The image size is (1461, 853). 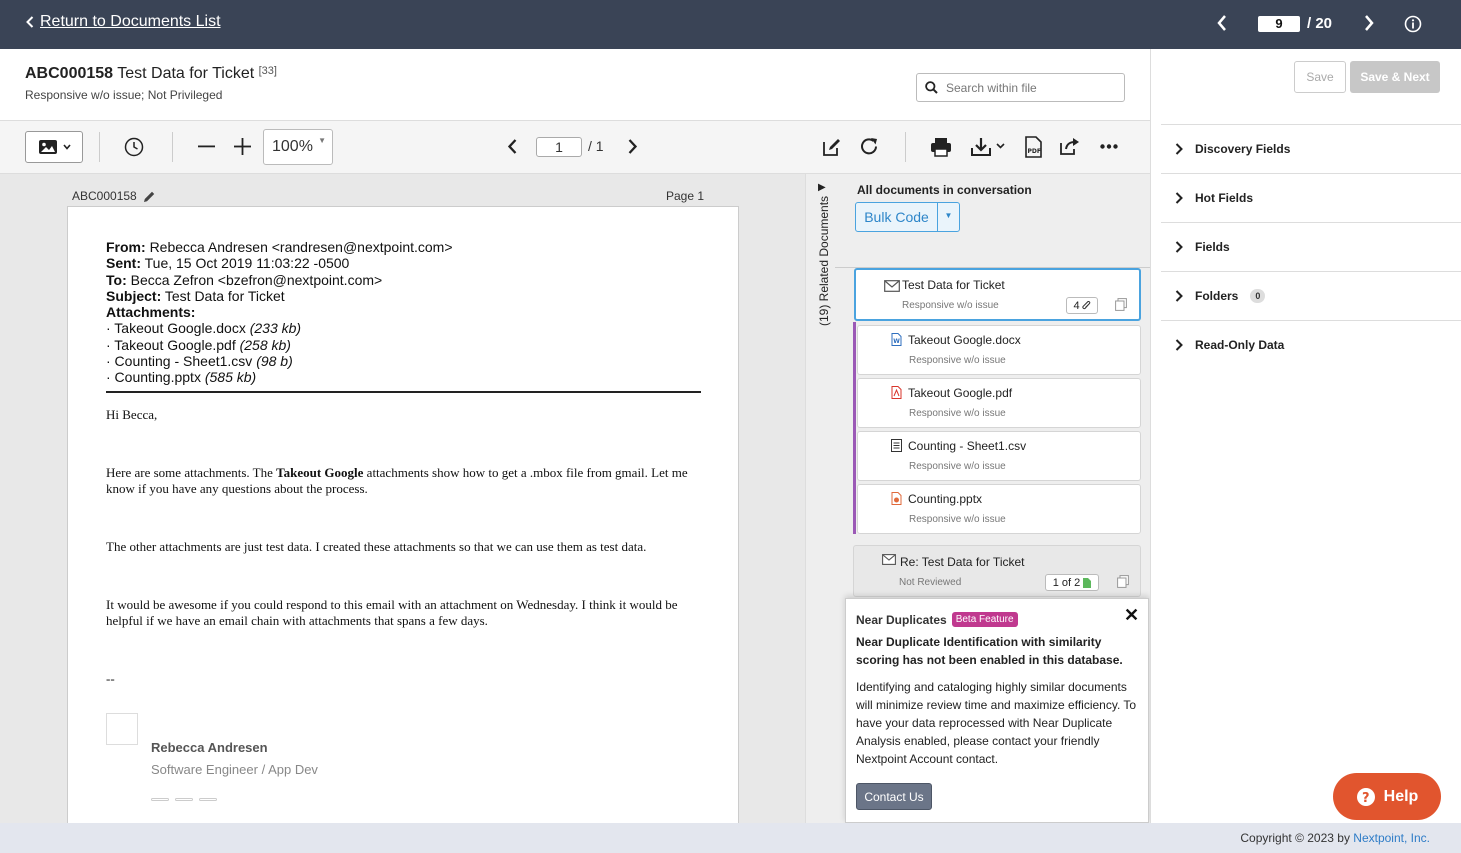 I want to click on email-attachment-item: · Takeout Google.pdf (258 kb), so click(x=198, y=344).